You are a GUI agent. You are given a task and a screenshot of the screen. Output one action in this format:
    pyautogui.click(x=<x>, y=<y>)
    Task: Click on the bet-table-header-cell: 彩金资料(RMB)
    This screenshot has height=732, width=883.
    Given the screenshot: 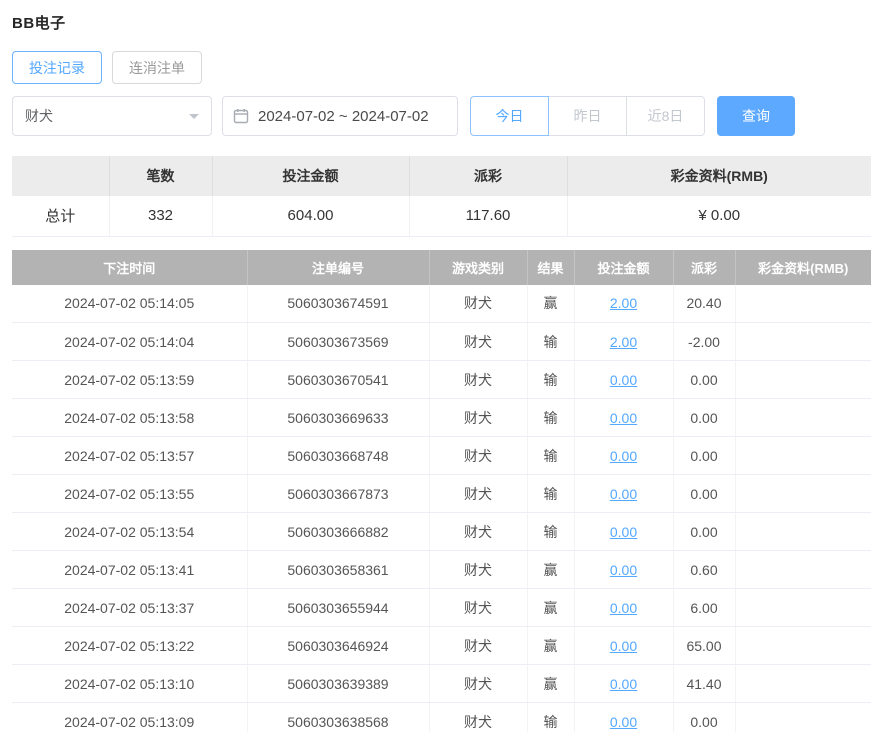 What is the action you would take?
    pyautogui.click(x=803, y=267)
    